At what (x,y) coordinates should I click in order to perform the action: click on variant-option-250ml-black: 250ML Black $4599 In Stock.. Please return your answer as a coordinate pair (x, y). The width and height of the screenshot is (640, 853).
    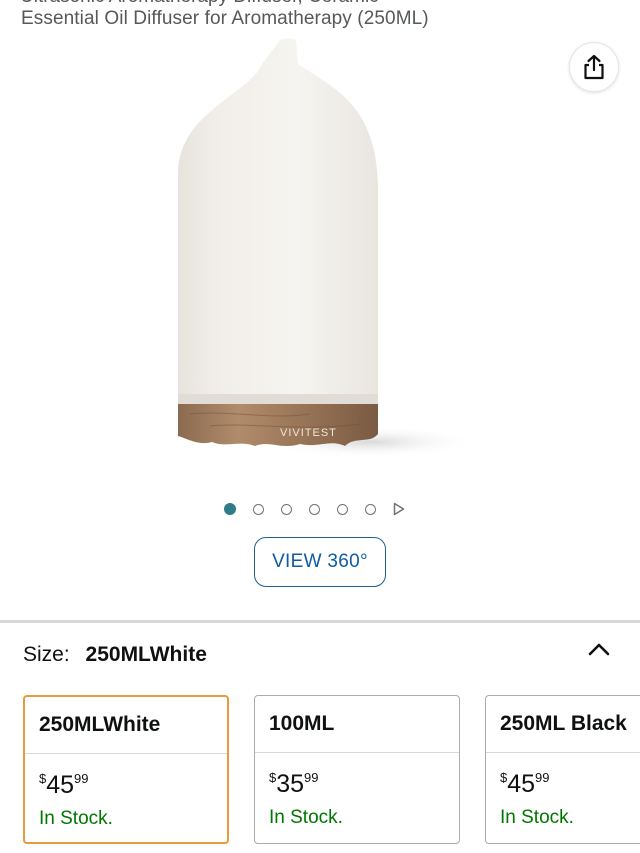
    Looking at the image, I should click on (562, 769).